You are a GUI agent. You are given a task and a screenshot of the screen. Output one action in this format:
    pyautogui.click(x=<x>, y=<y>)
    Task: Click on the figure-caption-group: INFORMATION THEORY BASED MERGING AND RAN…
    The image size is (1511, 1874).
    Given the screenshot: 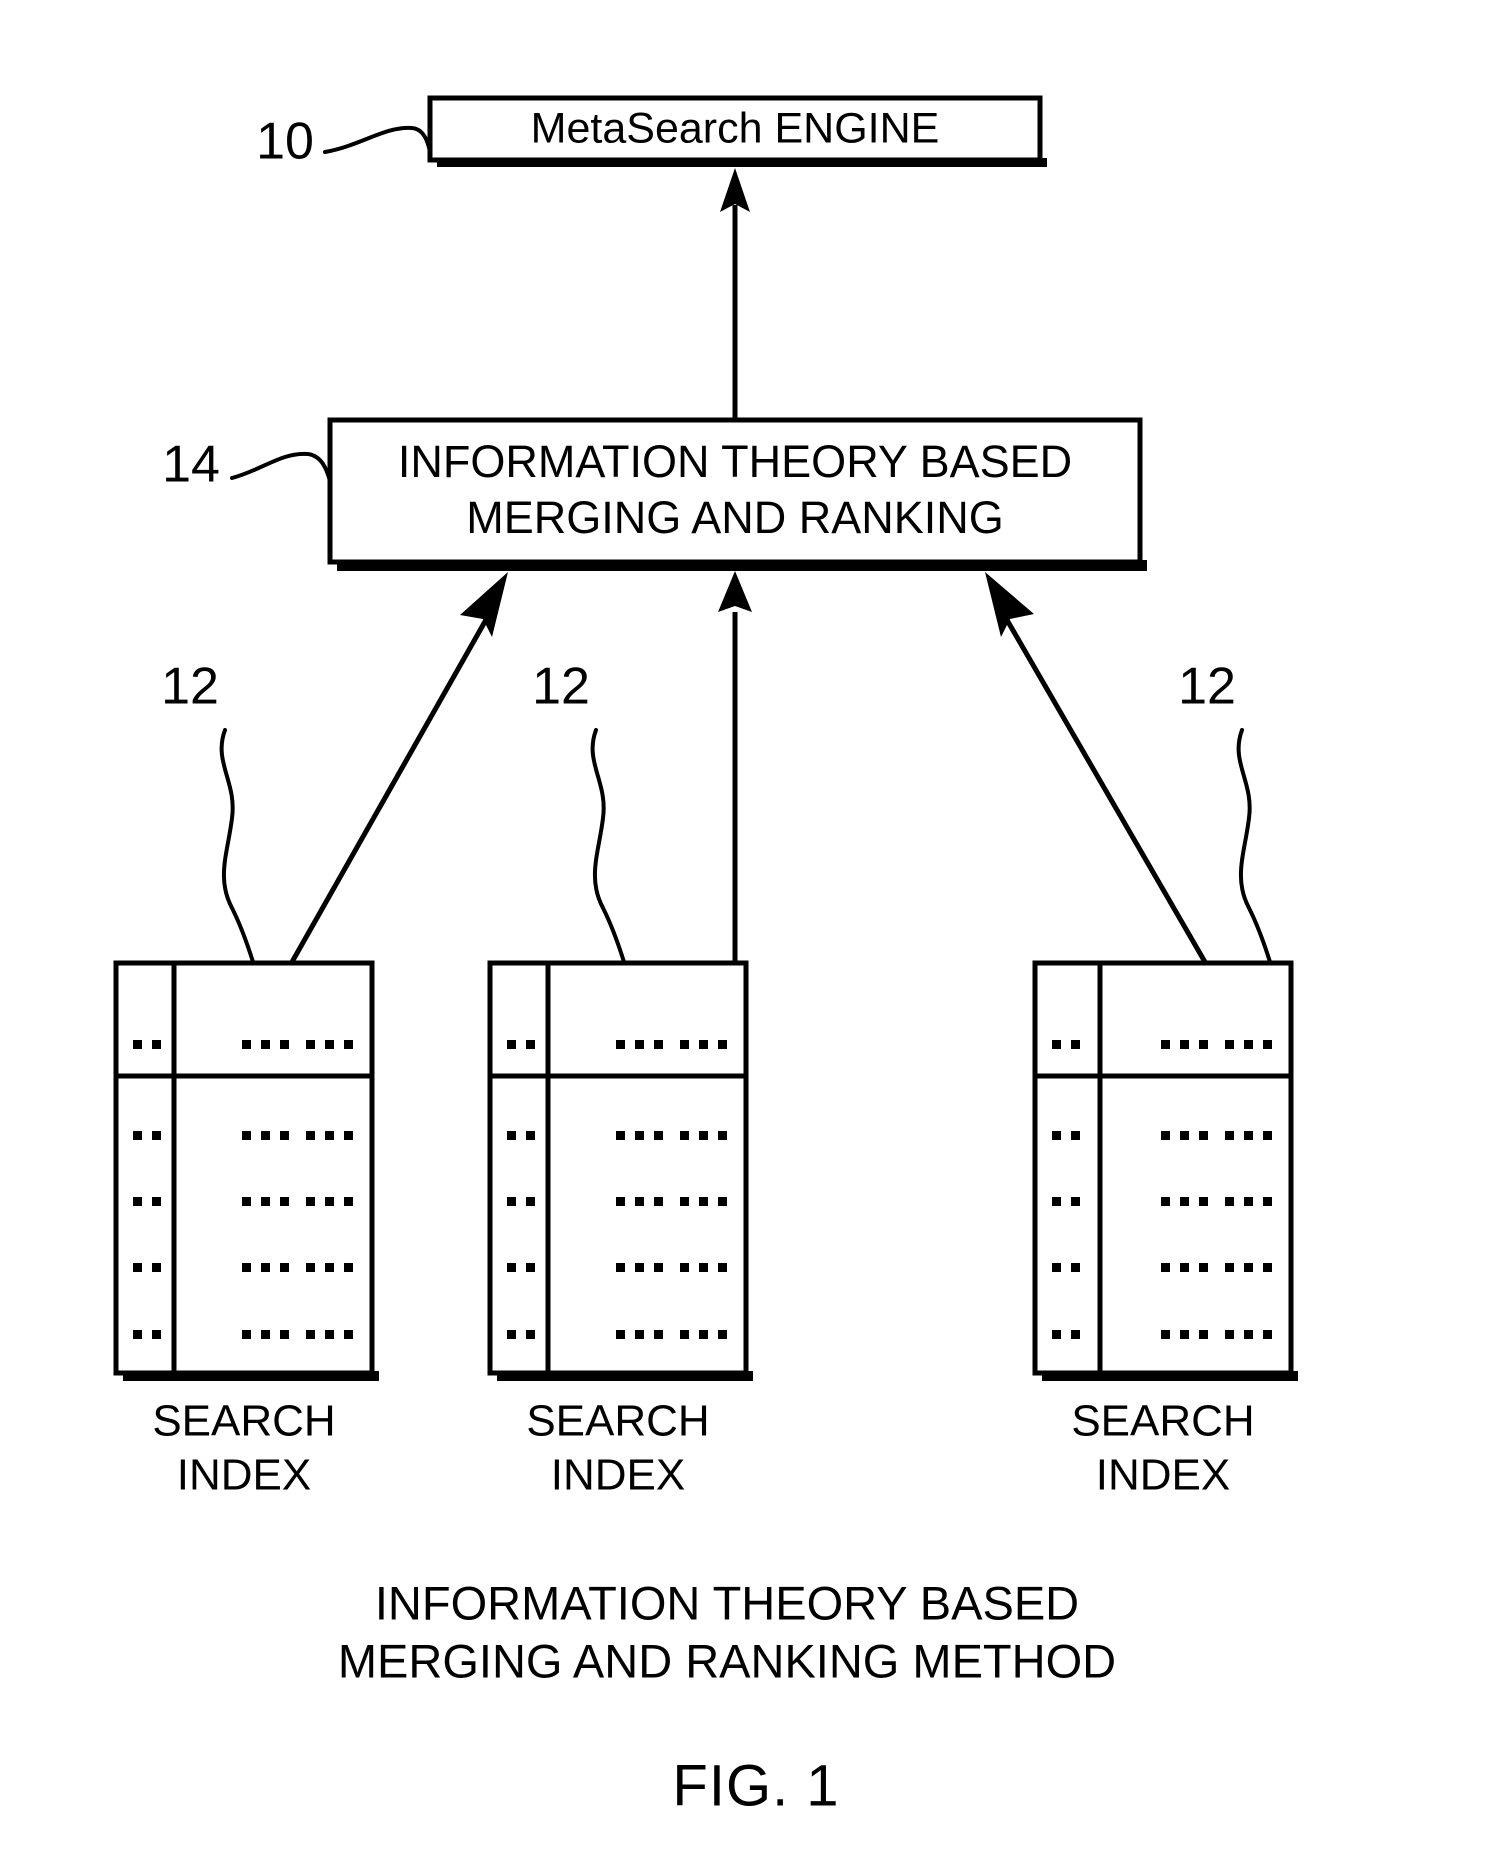 What is the action you would take?
    pyautogui.click(x=727, y=1631)
    